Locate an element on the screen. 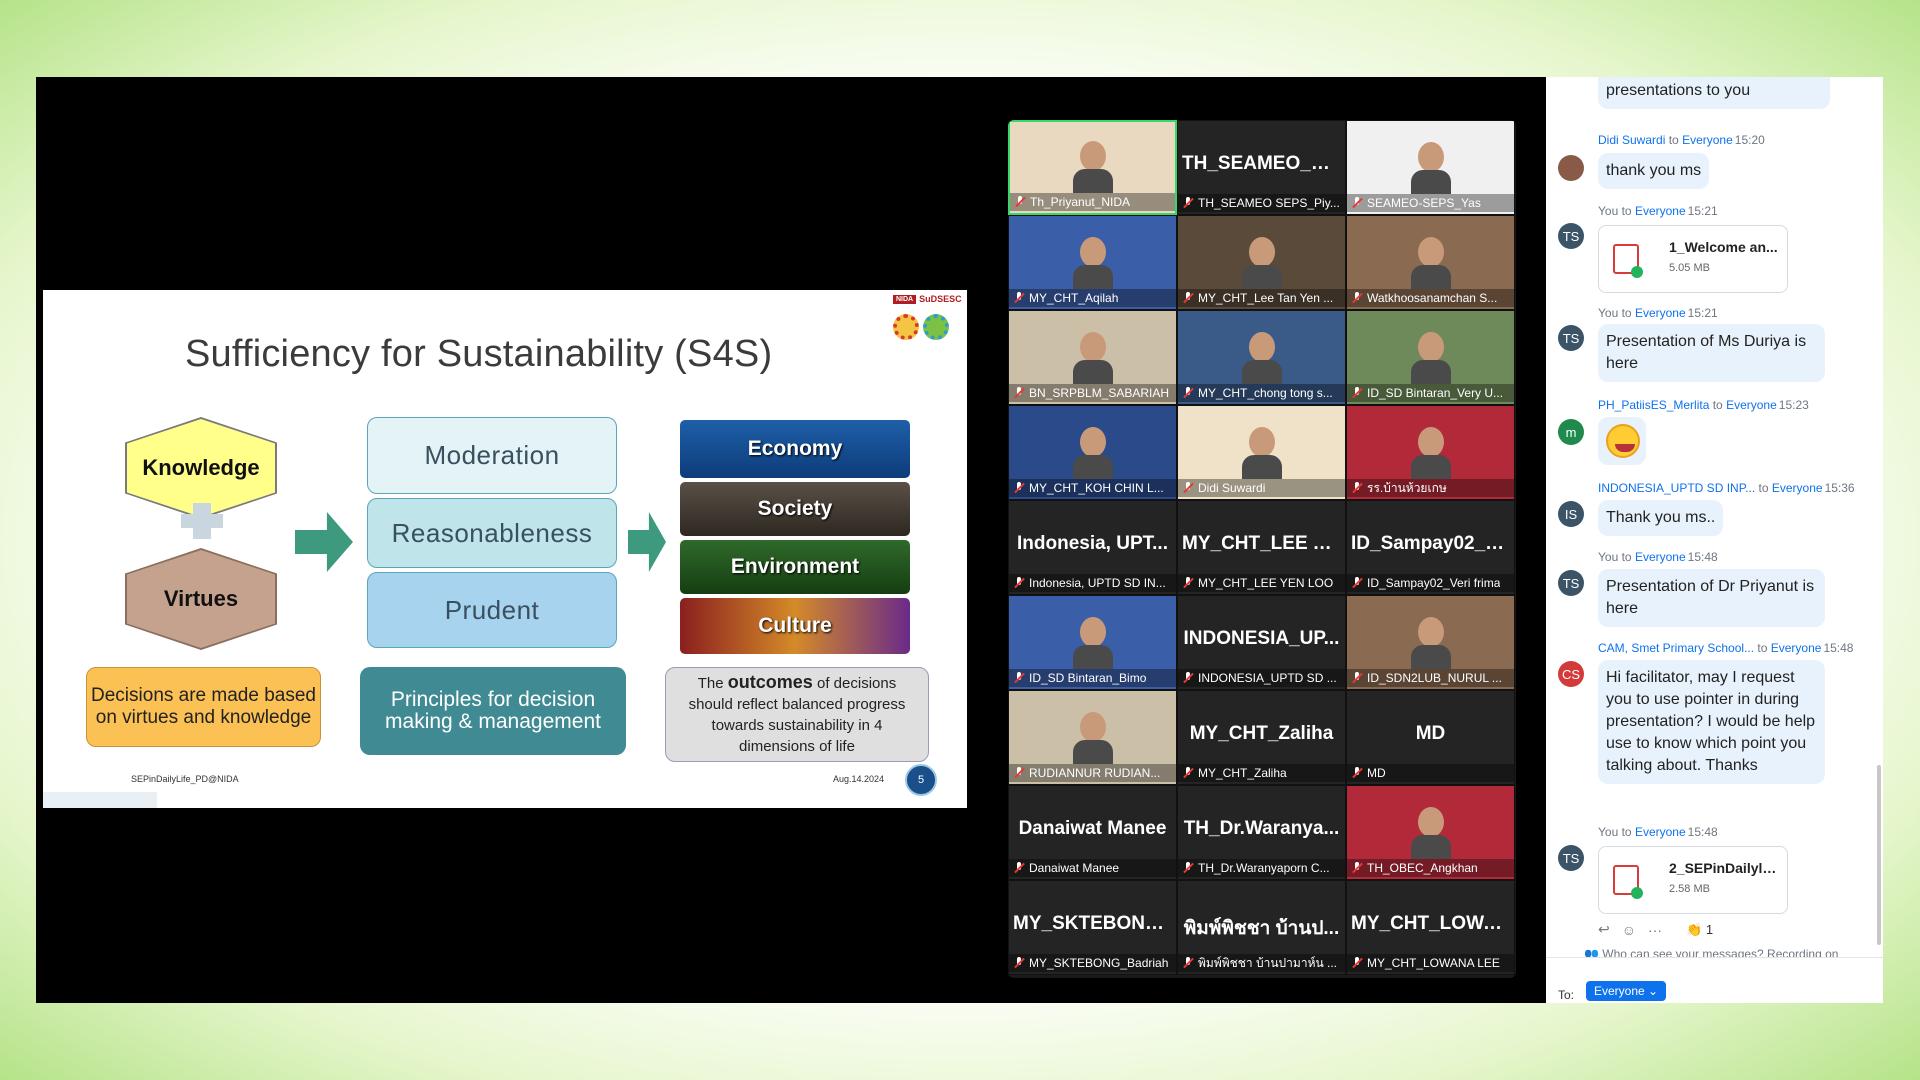 Image resolution: width=1920 pixels, height=1080 pixels. participant-tile: MY_CHT_LOWA... MY_CHT_LOWANA LEE is located at coordinates (1430, 927).